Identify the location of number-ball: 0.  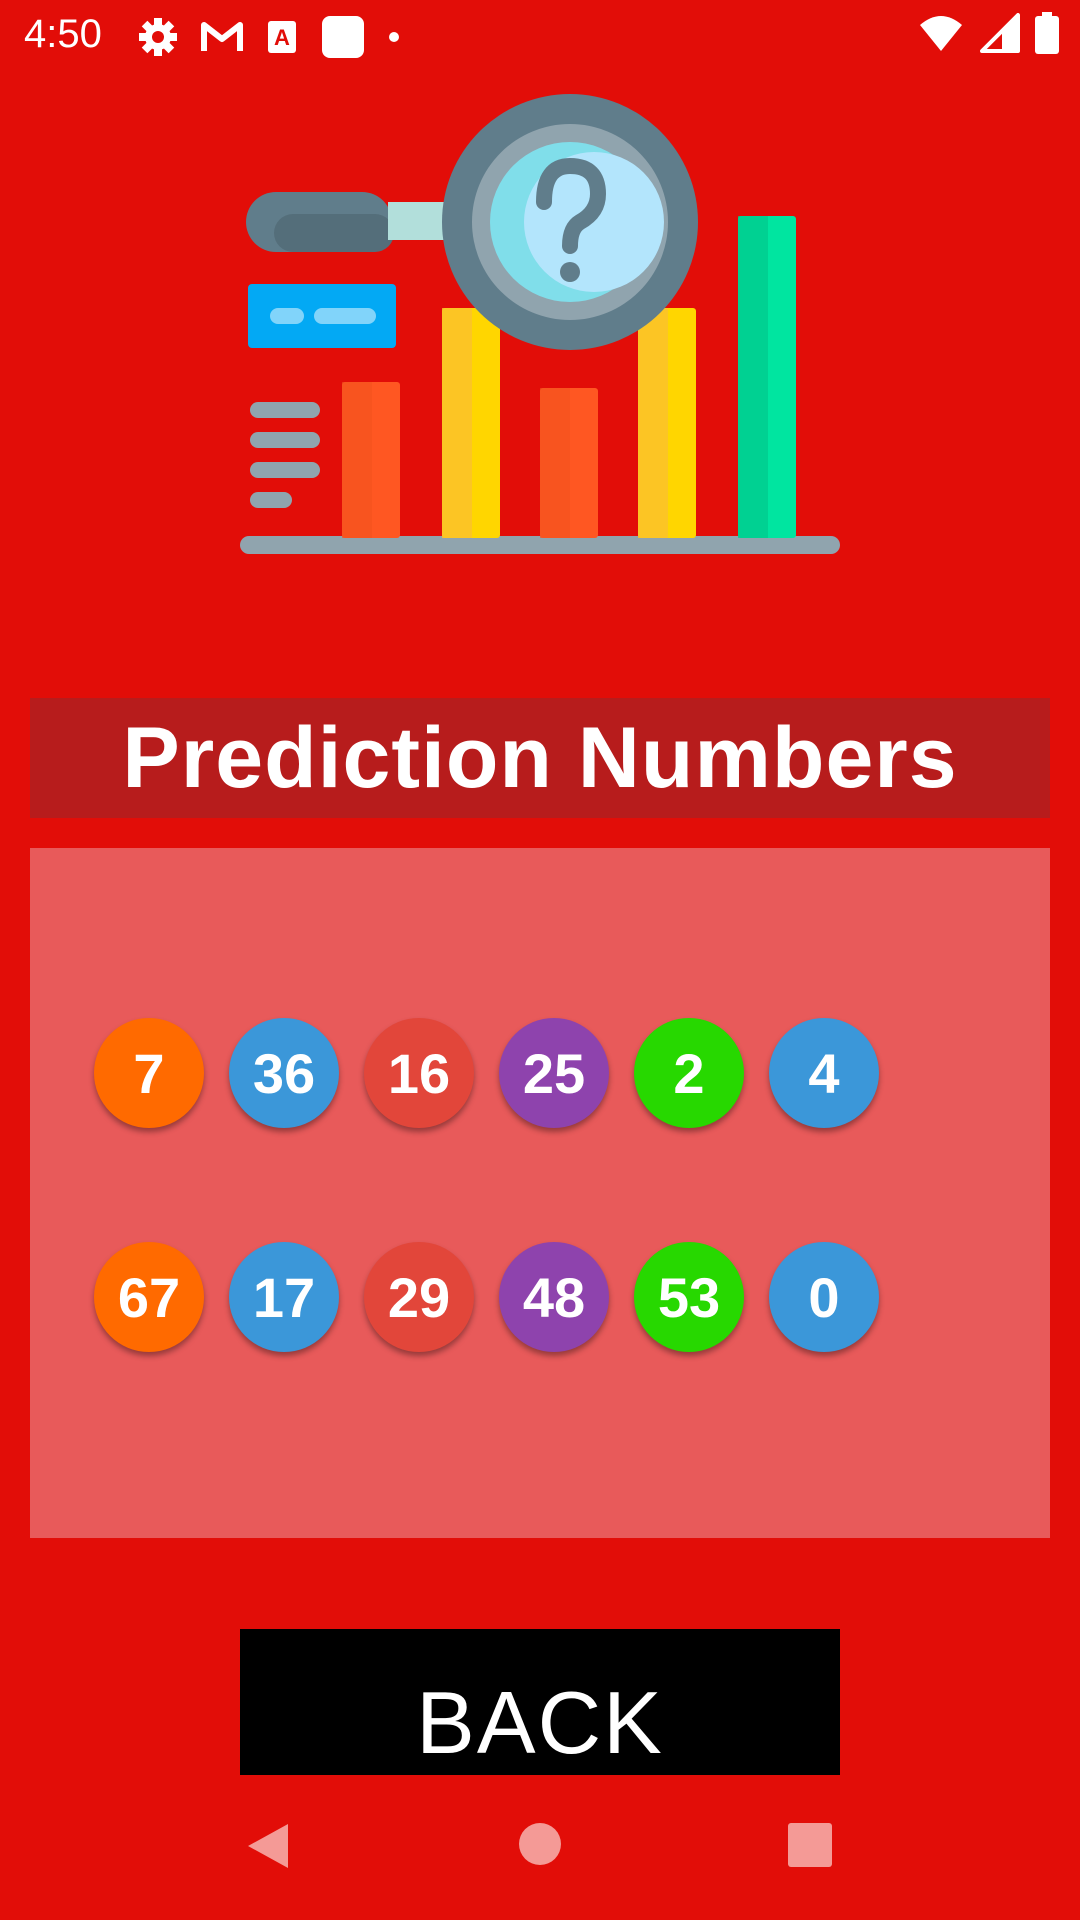
(824, 1297).